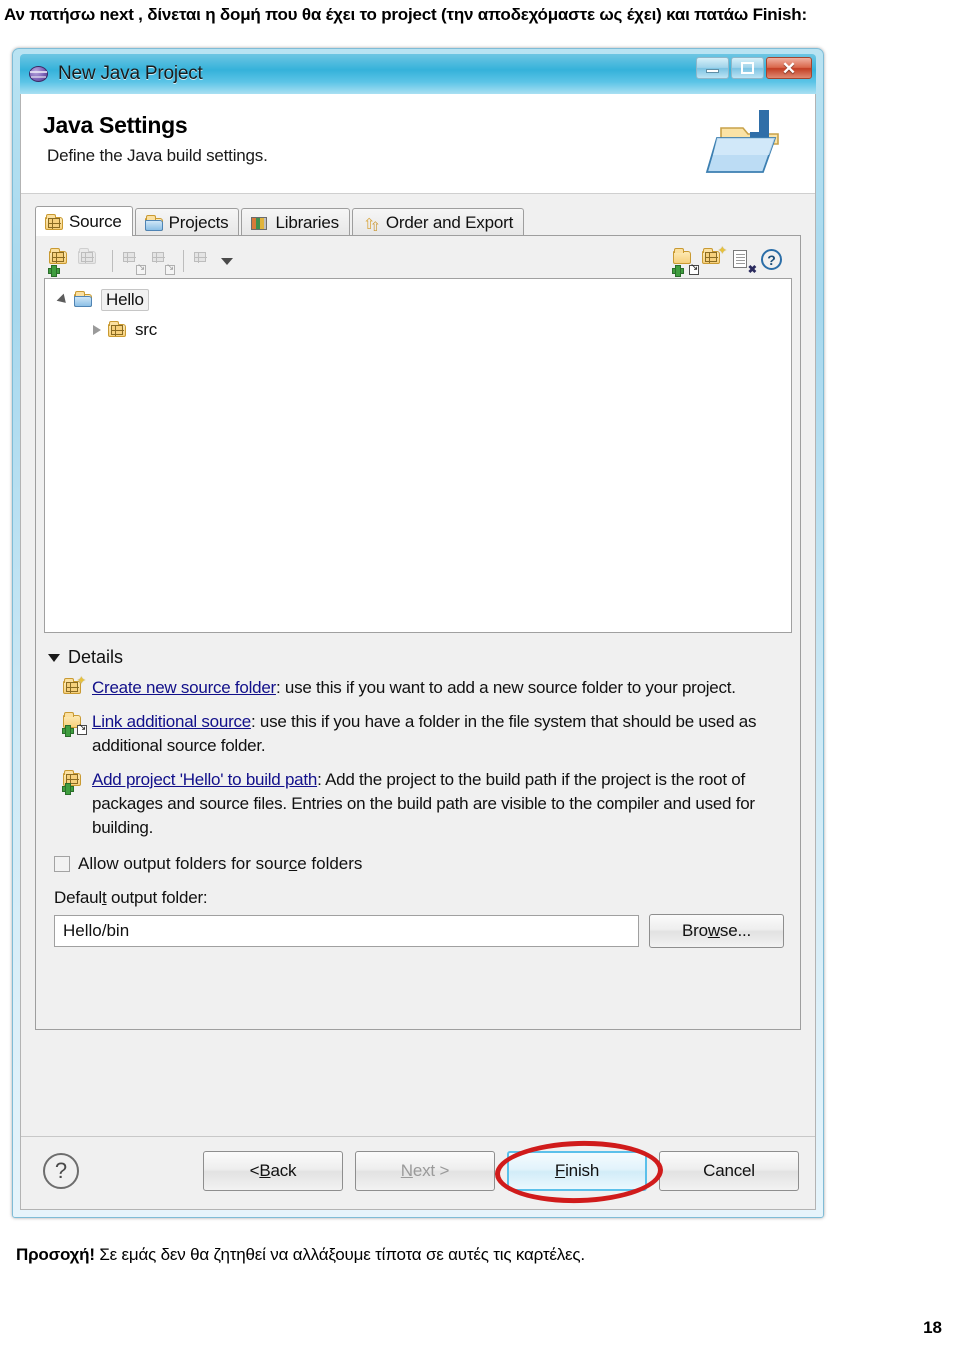  I want to click on allow-output-folders-checkbox, so click(62, 864).